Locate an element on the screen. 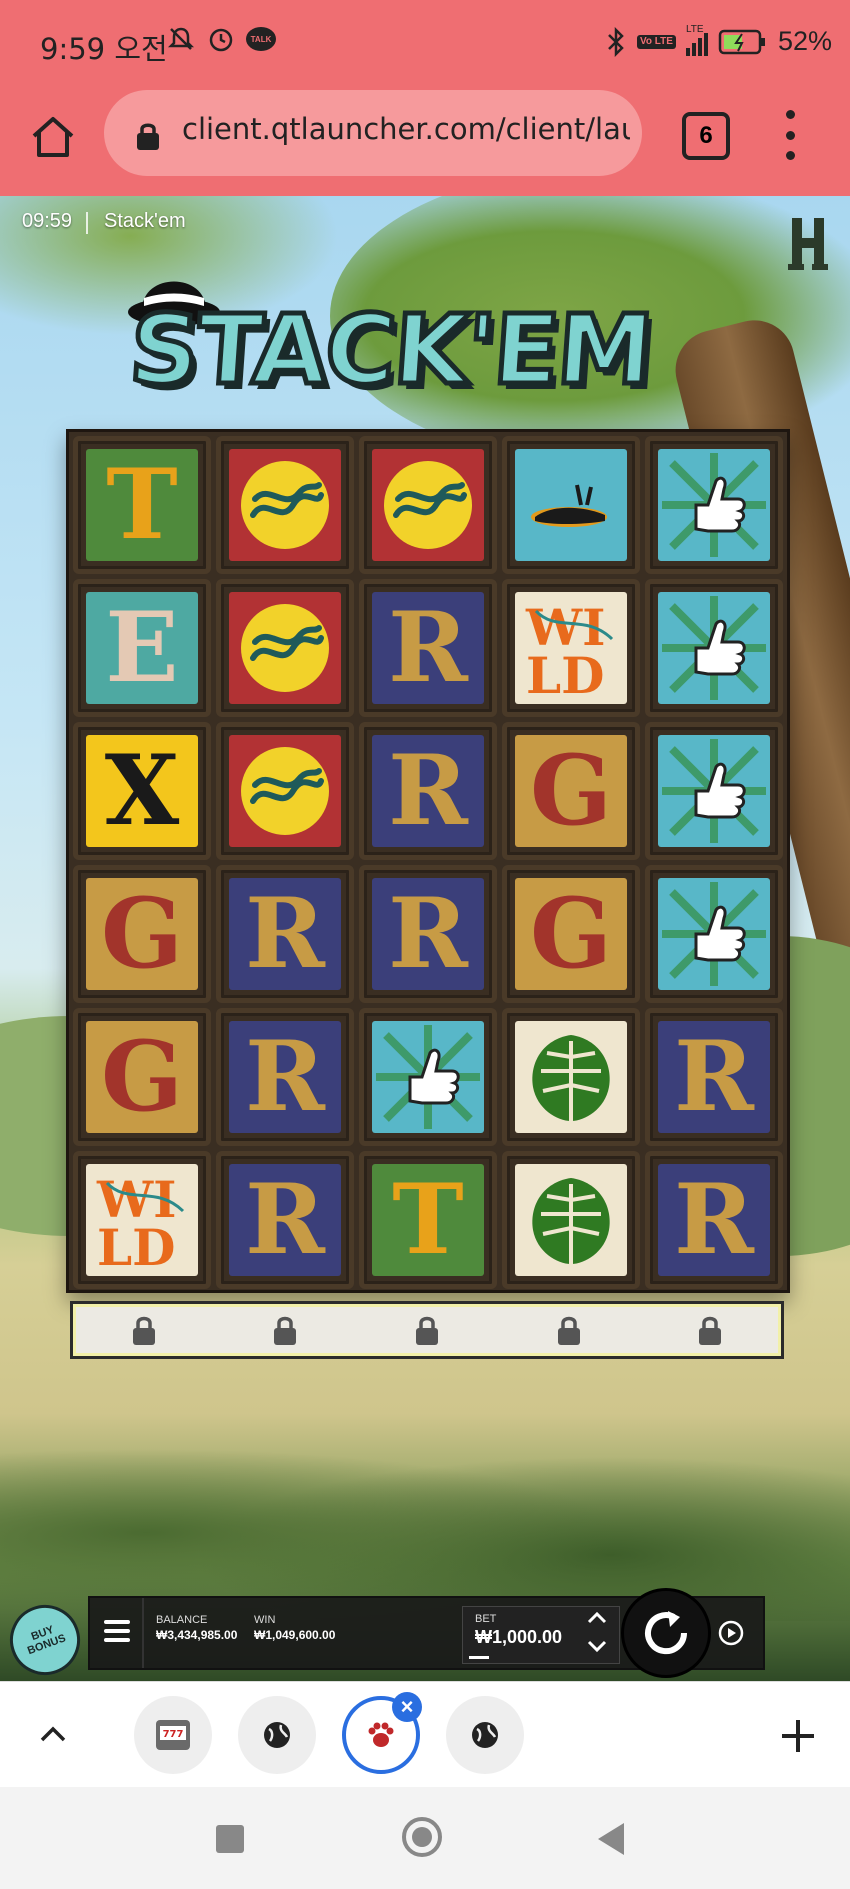  back-nav-button is located at coordinates (611, 1839).